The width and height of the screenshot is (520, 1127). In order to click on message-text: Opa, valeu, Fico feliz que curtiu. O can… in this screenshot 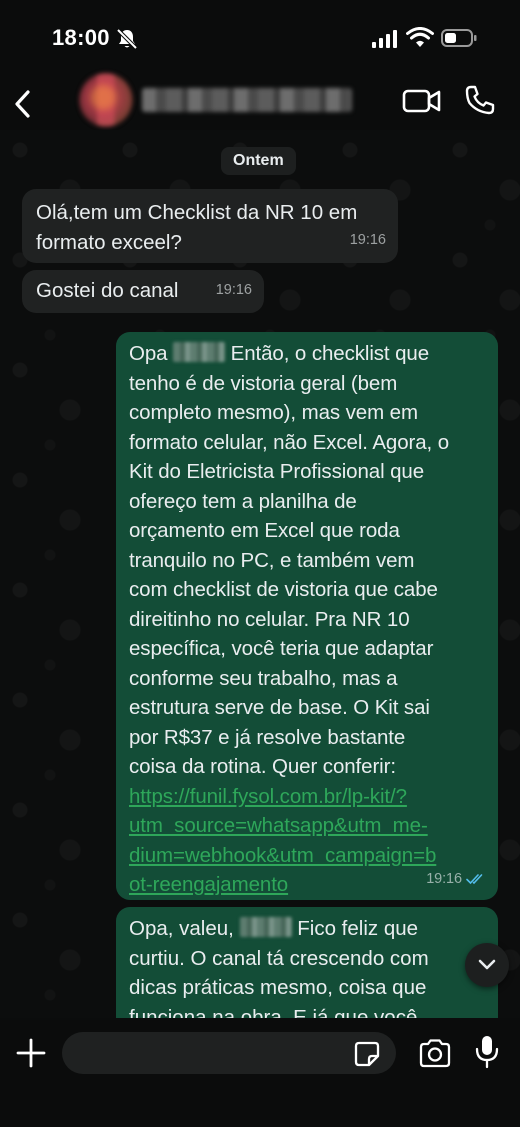, I will do `click(307, 966)`.